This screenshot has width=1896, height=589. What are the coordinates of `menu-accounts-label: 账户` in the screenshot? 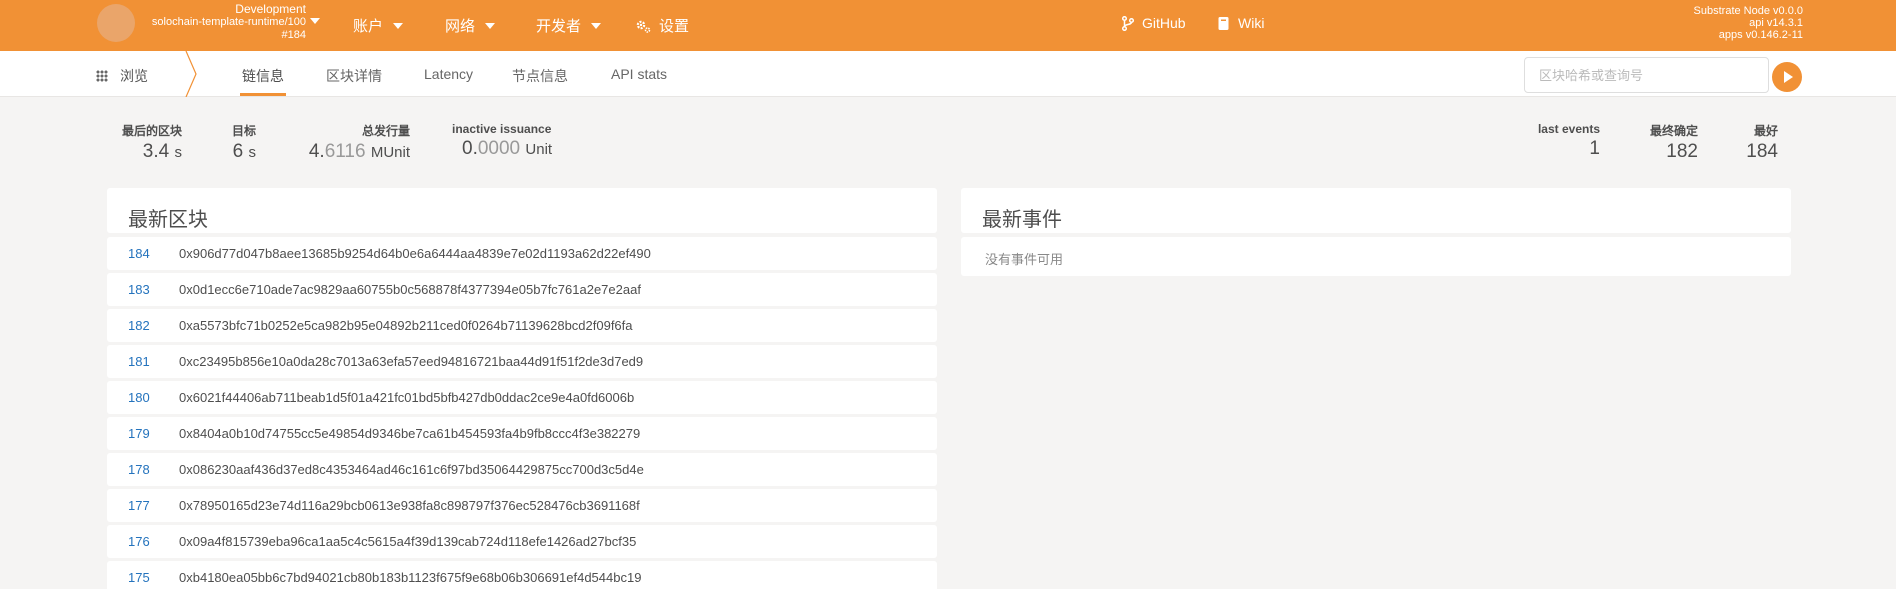 It's located at (368, 26).